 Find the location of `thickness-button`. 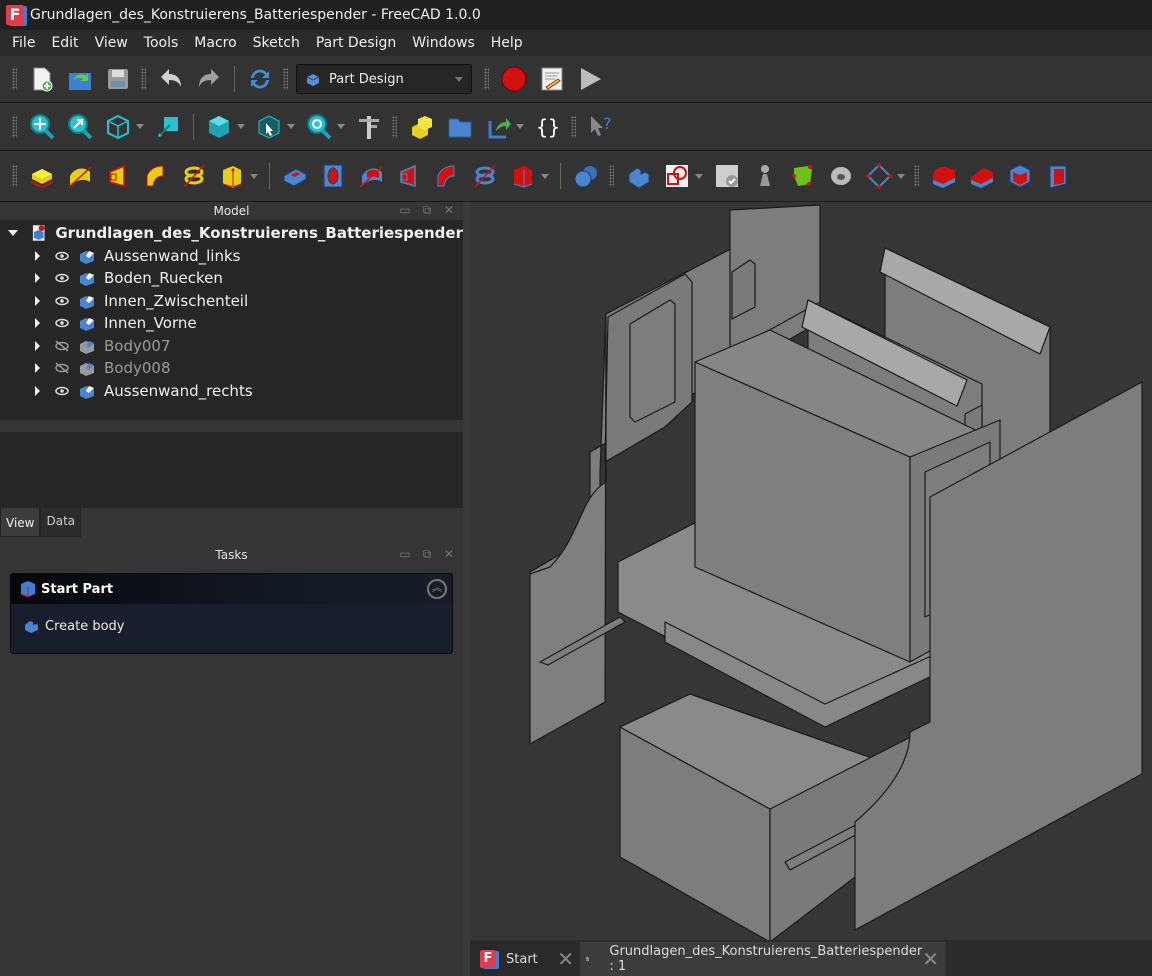

thickness-button is located at coordinates (1058, 176).